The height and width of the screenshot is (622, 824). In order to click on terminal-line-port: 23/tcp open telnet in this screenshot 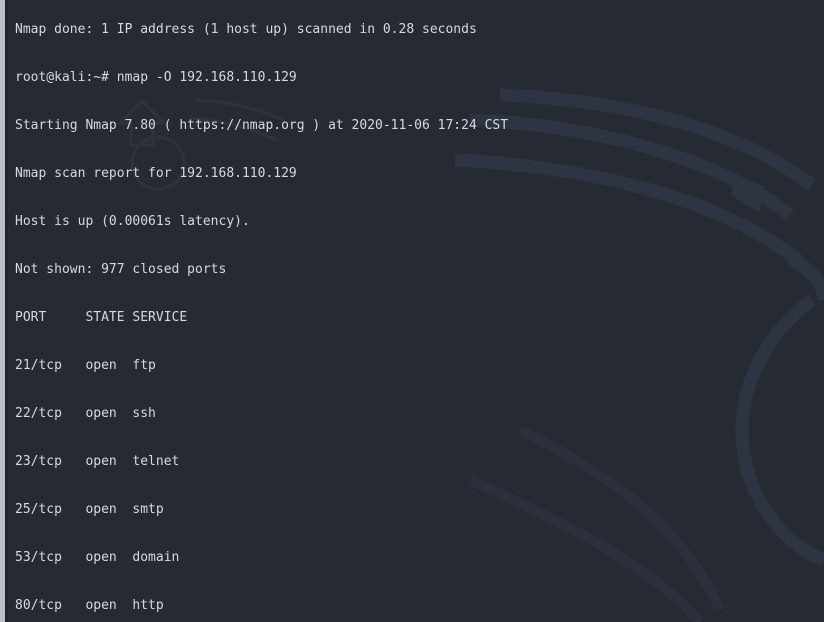, I will do `click(97, 461)`.